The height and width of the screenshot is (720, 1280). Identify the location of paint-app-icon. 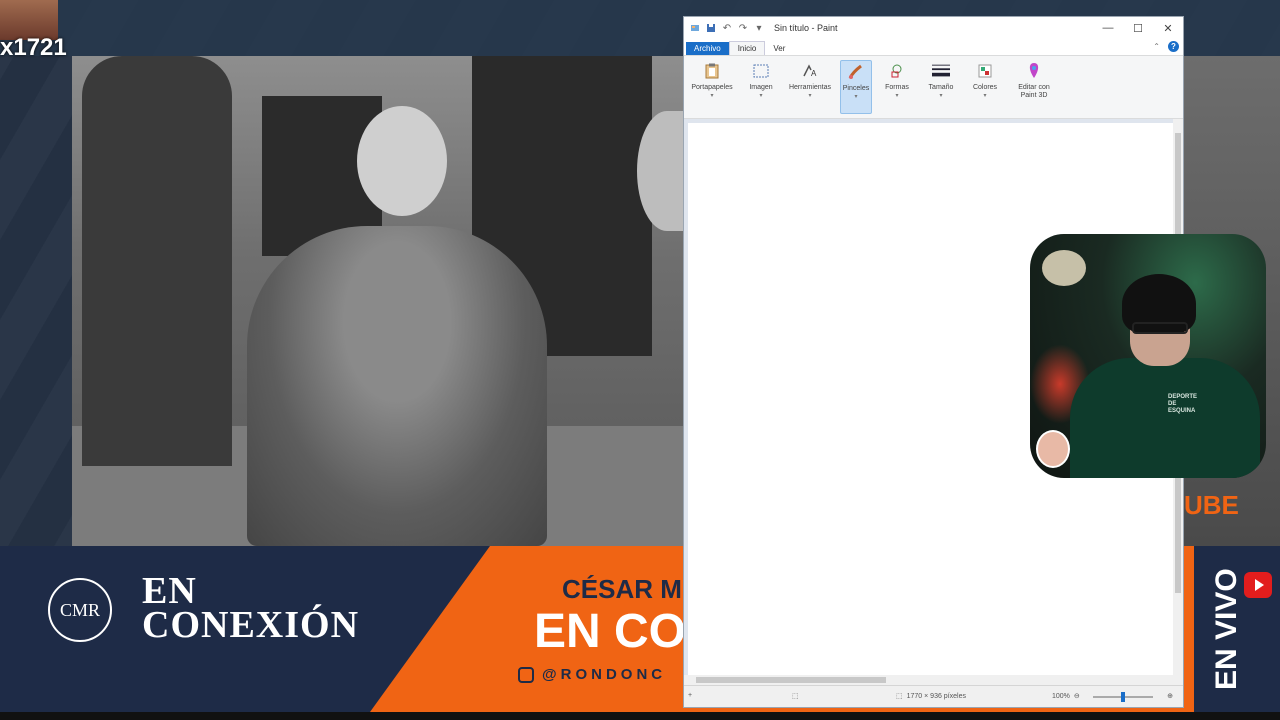
(695, 28).